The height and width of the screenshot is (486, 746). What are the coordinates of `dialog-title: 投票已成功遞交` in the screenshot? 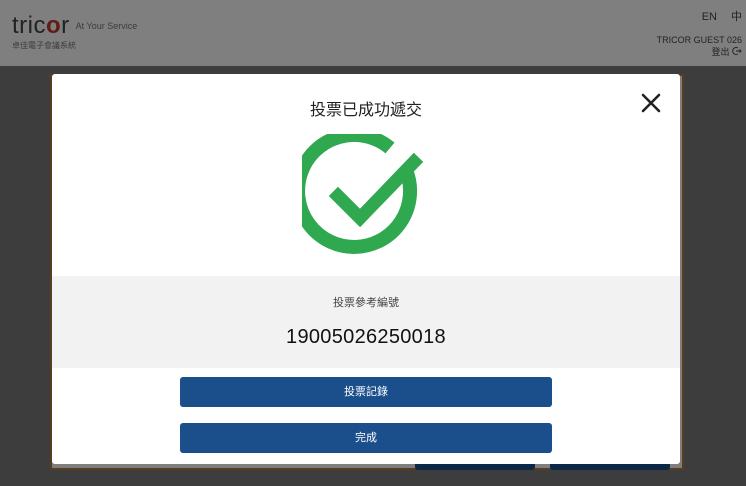 It's located at (365, 110).